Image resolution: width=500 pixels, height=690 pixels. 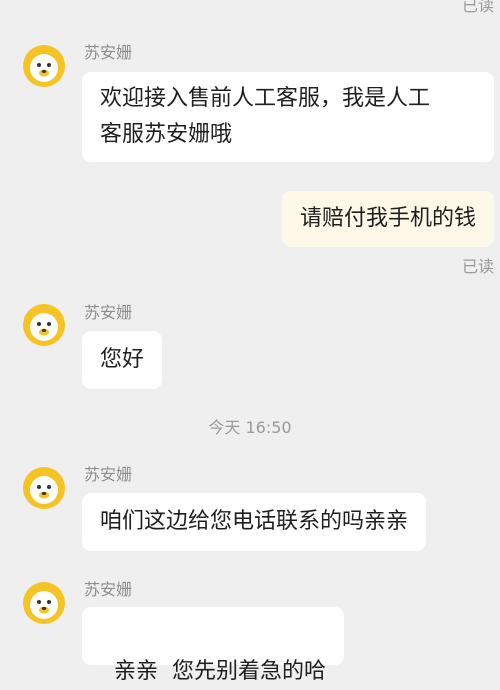 What do you see at coordinates (477, 266) in the screenshot?
I see `read-receipt: 已读` at bounding box center [477, 266].